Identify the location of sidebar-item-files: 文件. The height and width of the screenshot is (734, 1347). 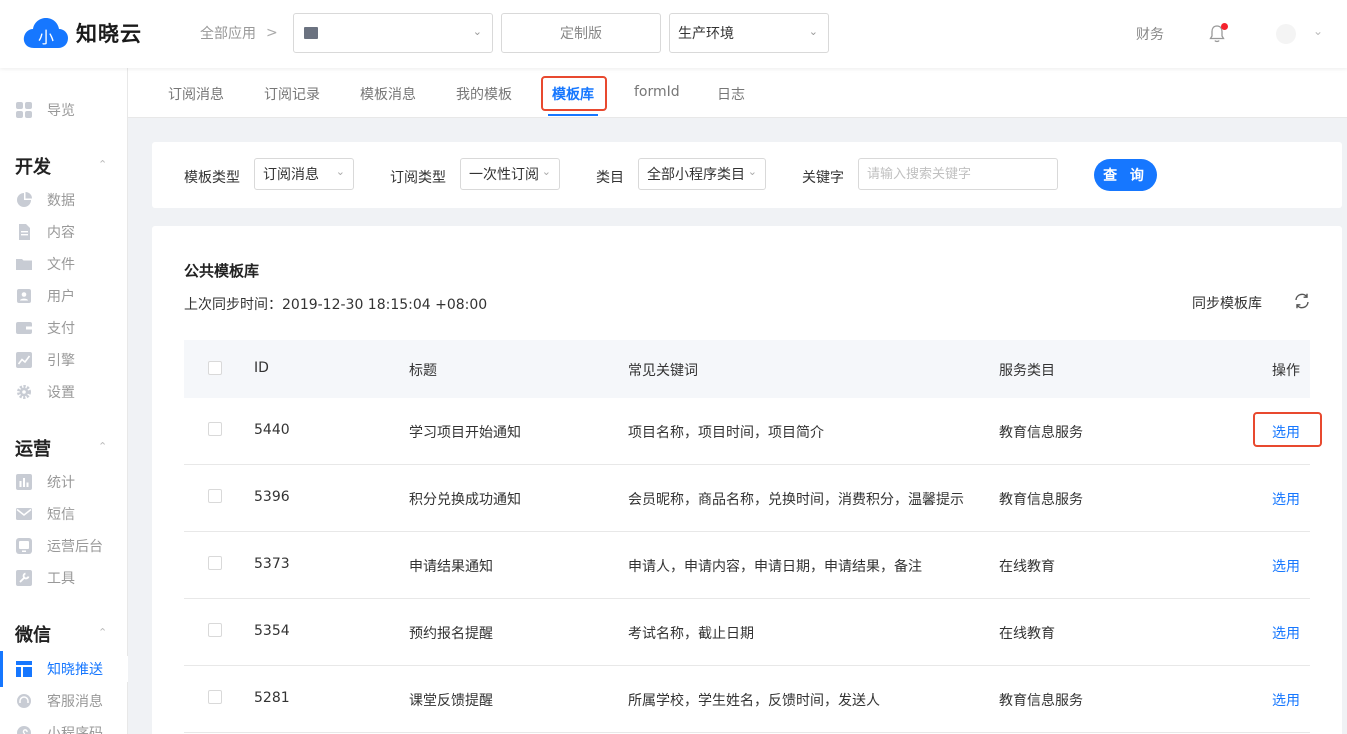
(64, 264).